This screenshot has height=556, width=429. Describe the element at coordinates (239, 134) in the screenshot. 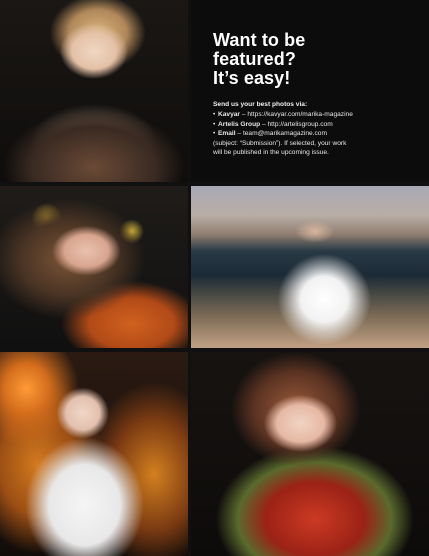

I see `method-dash: –` at that location.